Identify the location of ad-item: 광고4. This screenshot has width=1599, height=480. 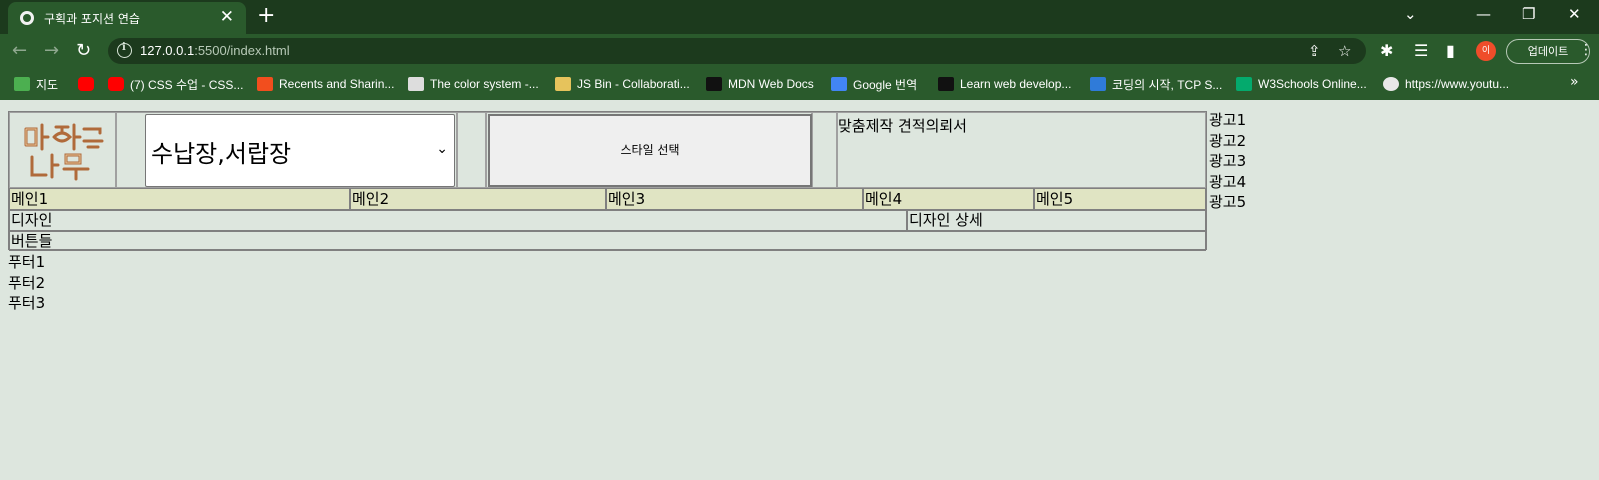
(1228, 181).